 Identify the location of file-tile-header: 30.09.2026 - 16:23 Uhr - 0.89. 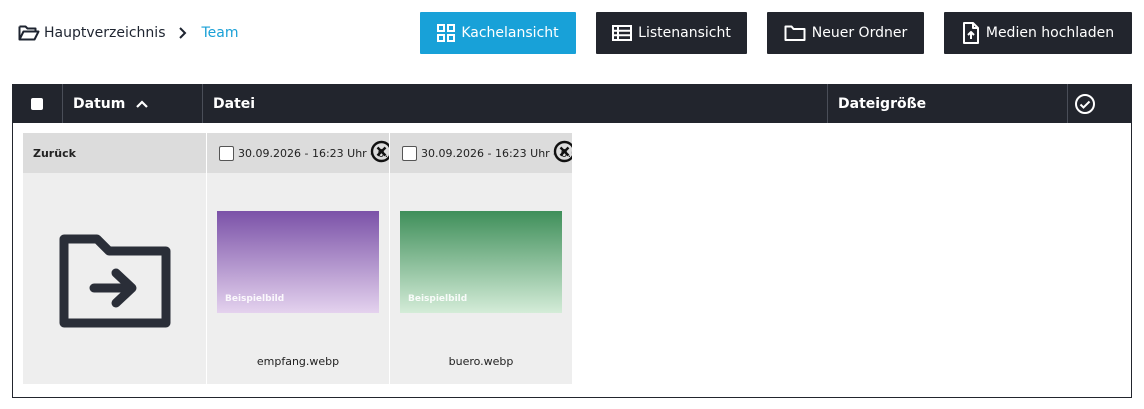
(298, 153).